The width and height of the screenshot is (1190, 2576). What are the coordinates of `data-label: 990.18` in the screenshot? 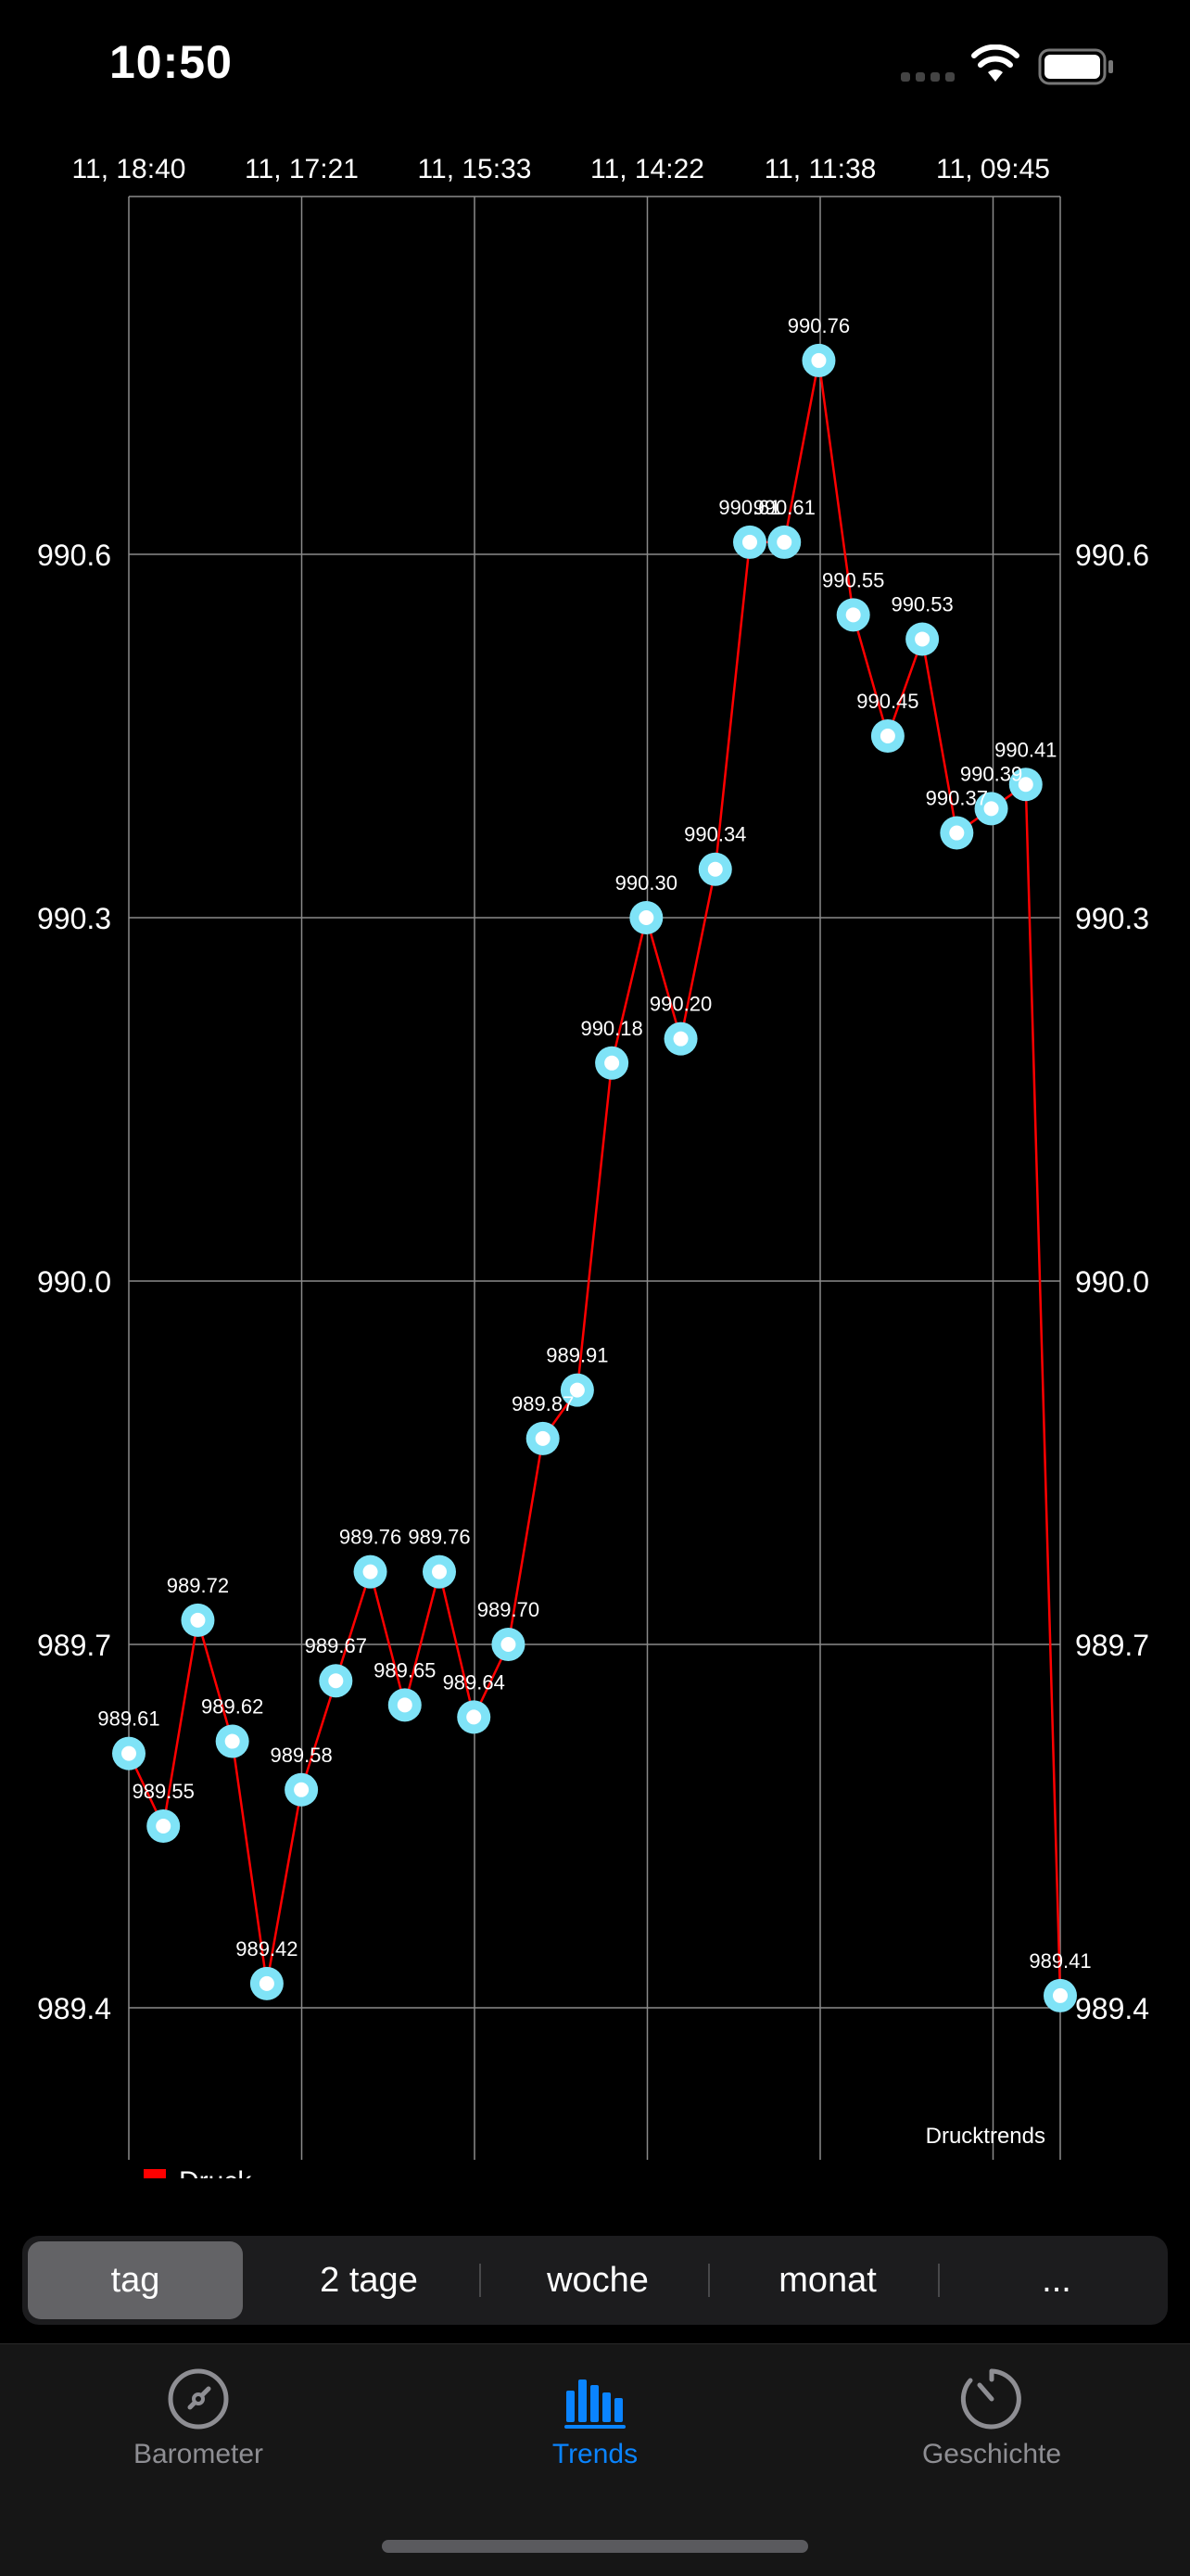 It's located at (611, 1028).